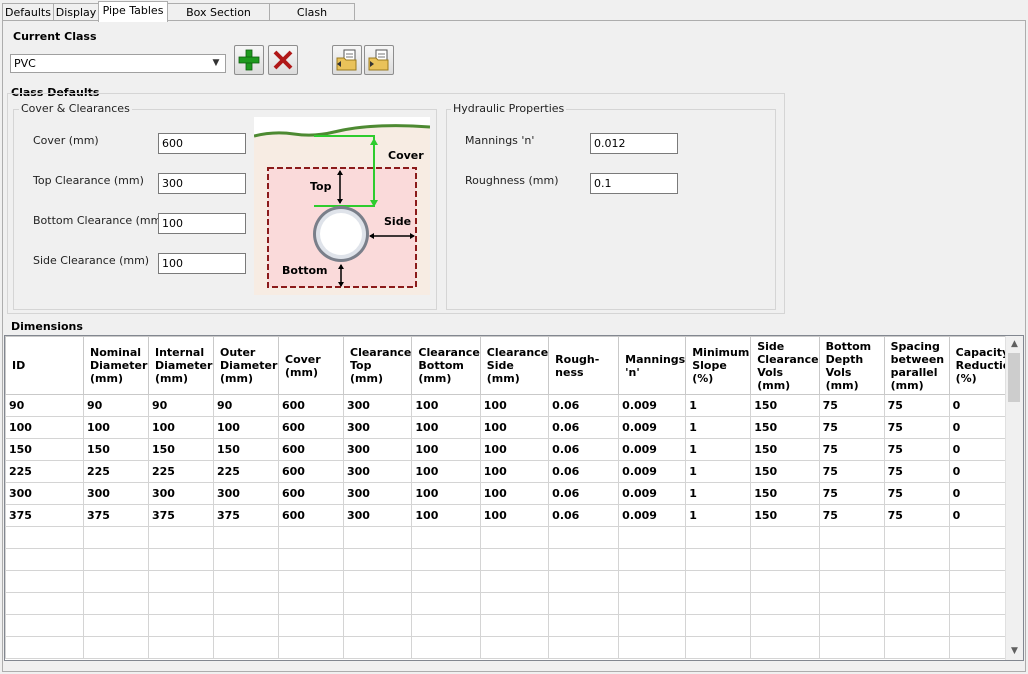 The width and height of the screenshot is (1028, 674). Describe the element at coordinates (851, 365) in the screenshot. I see `column-header: Bottom Depth Vols (mm)` at that location.